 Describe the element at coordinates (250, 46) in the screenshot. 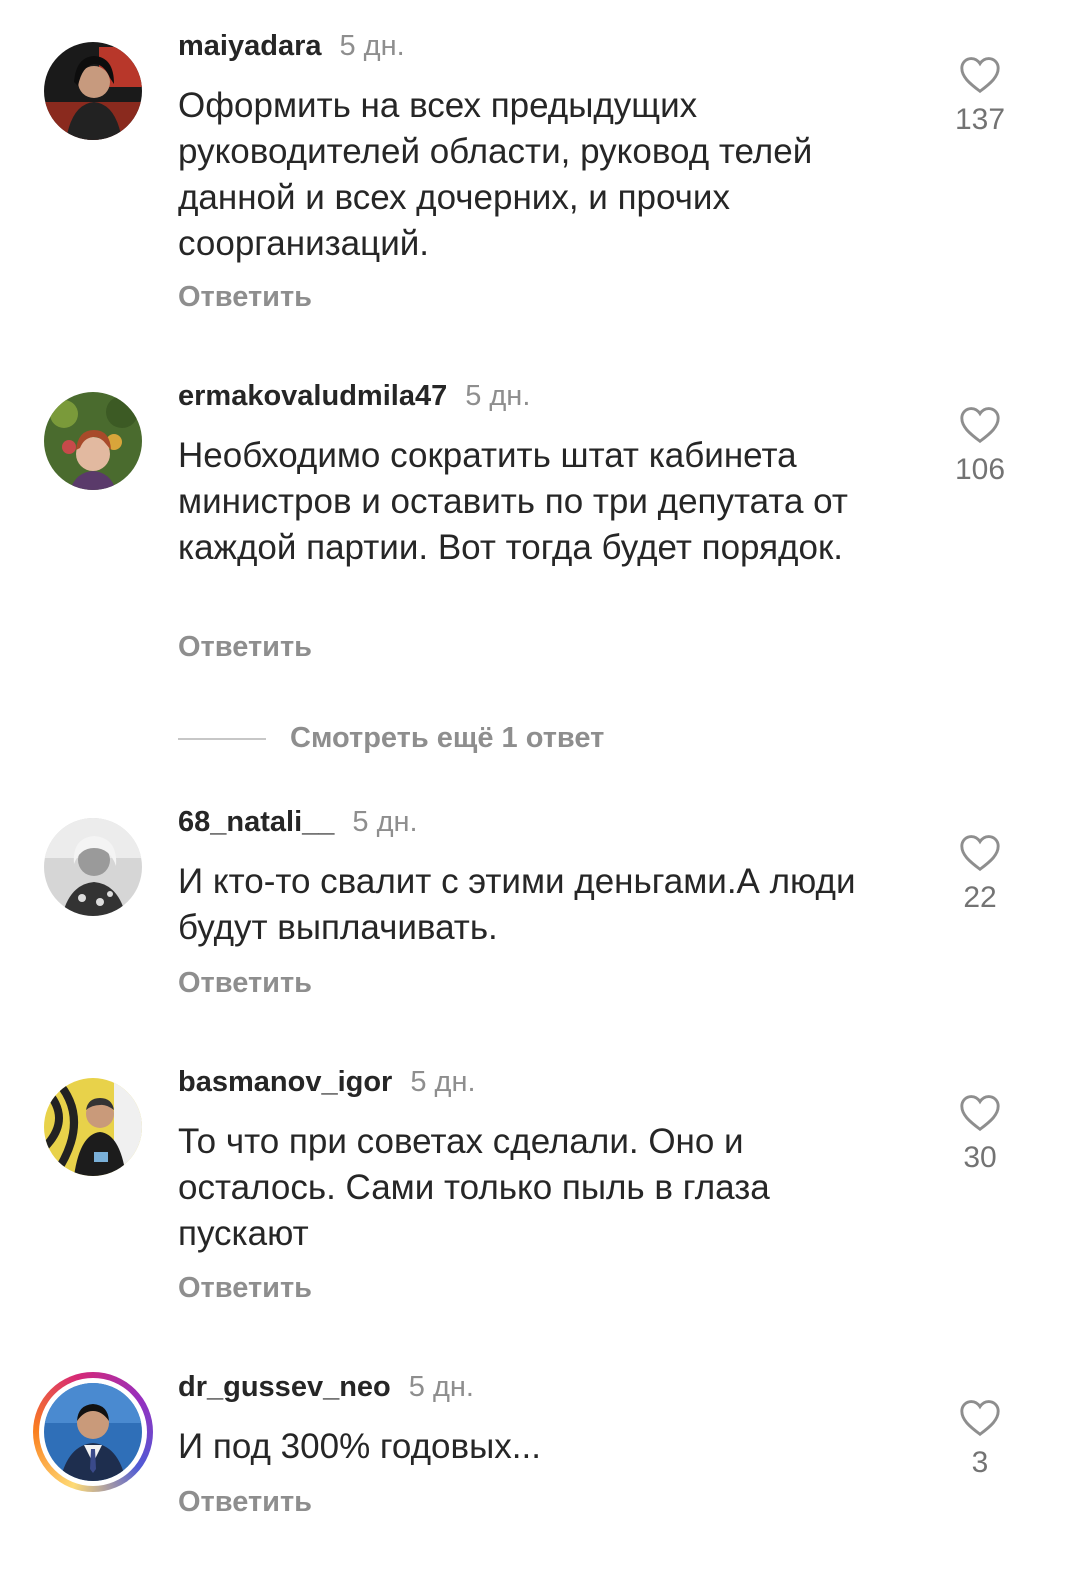

I see `username: maiyadara` at that location.